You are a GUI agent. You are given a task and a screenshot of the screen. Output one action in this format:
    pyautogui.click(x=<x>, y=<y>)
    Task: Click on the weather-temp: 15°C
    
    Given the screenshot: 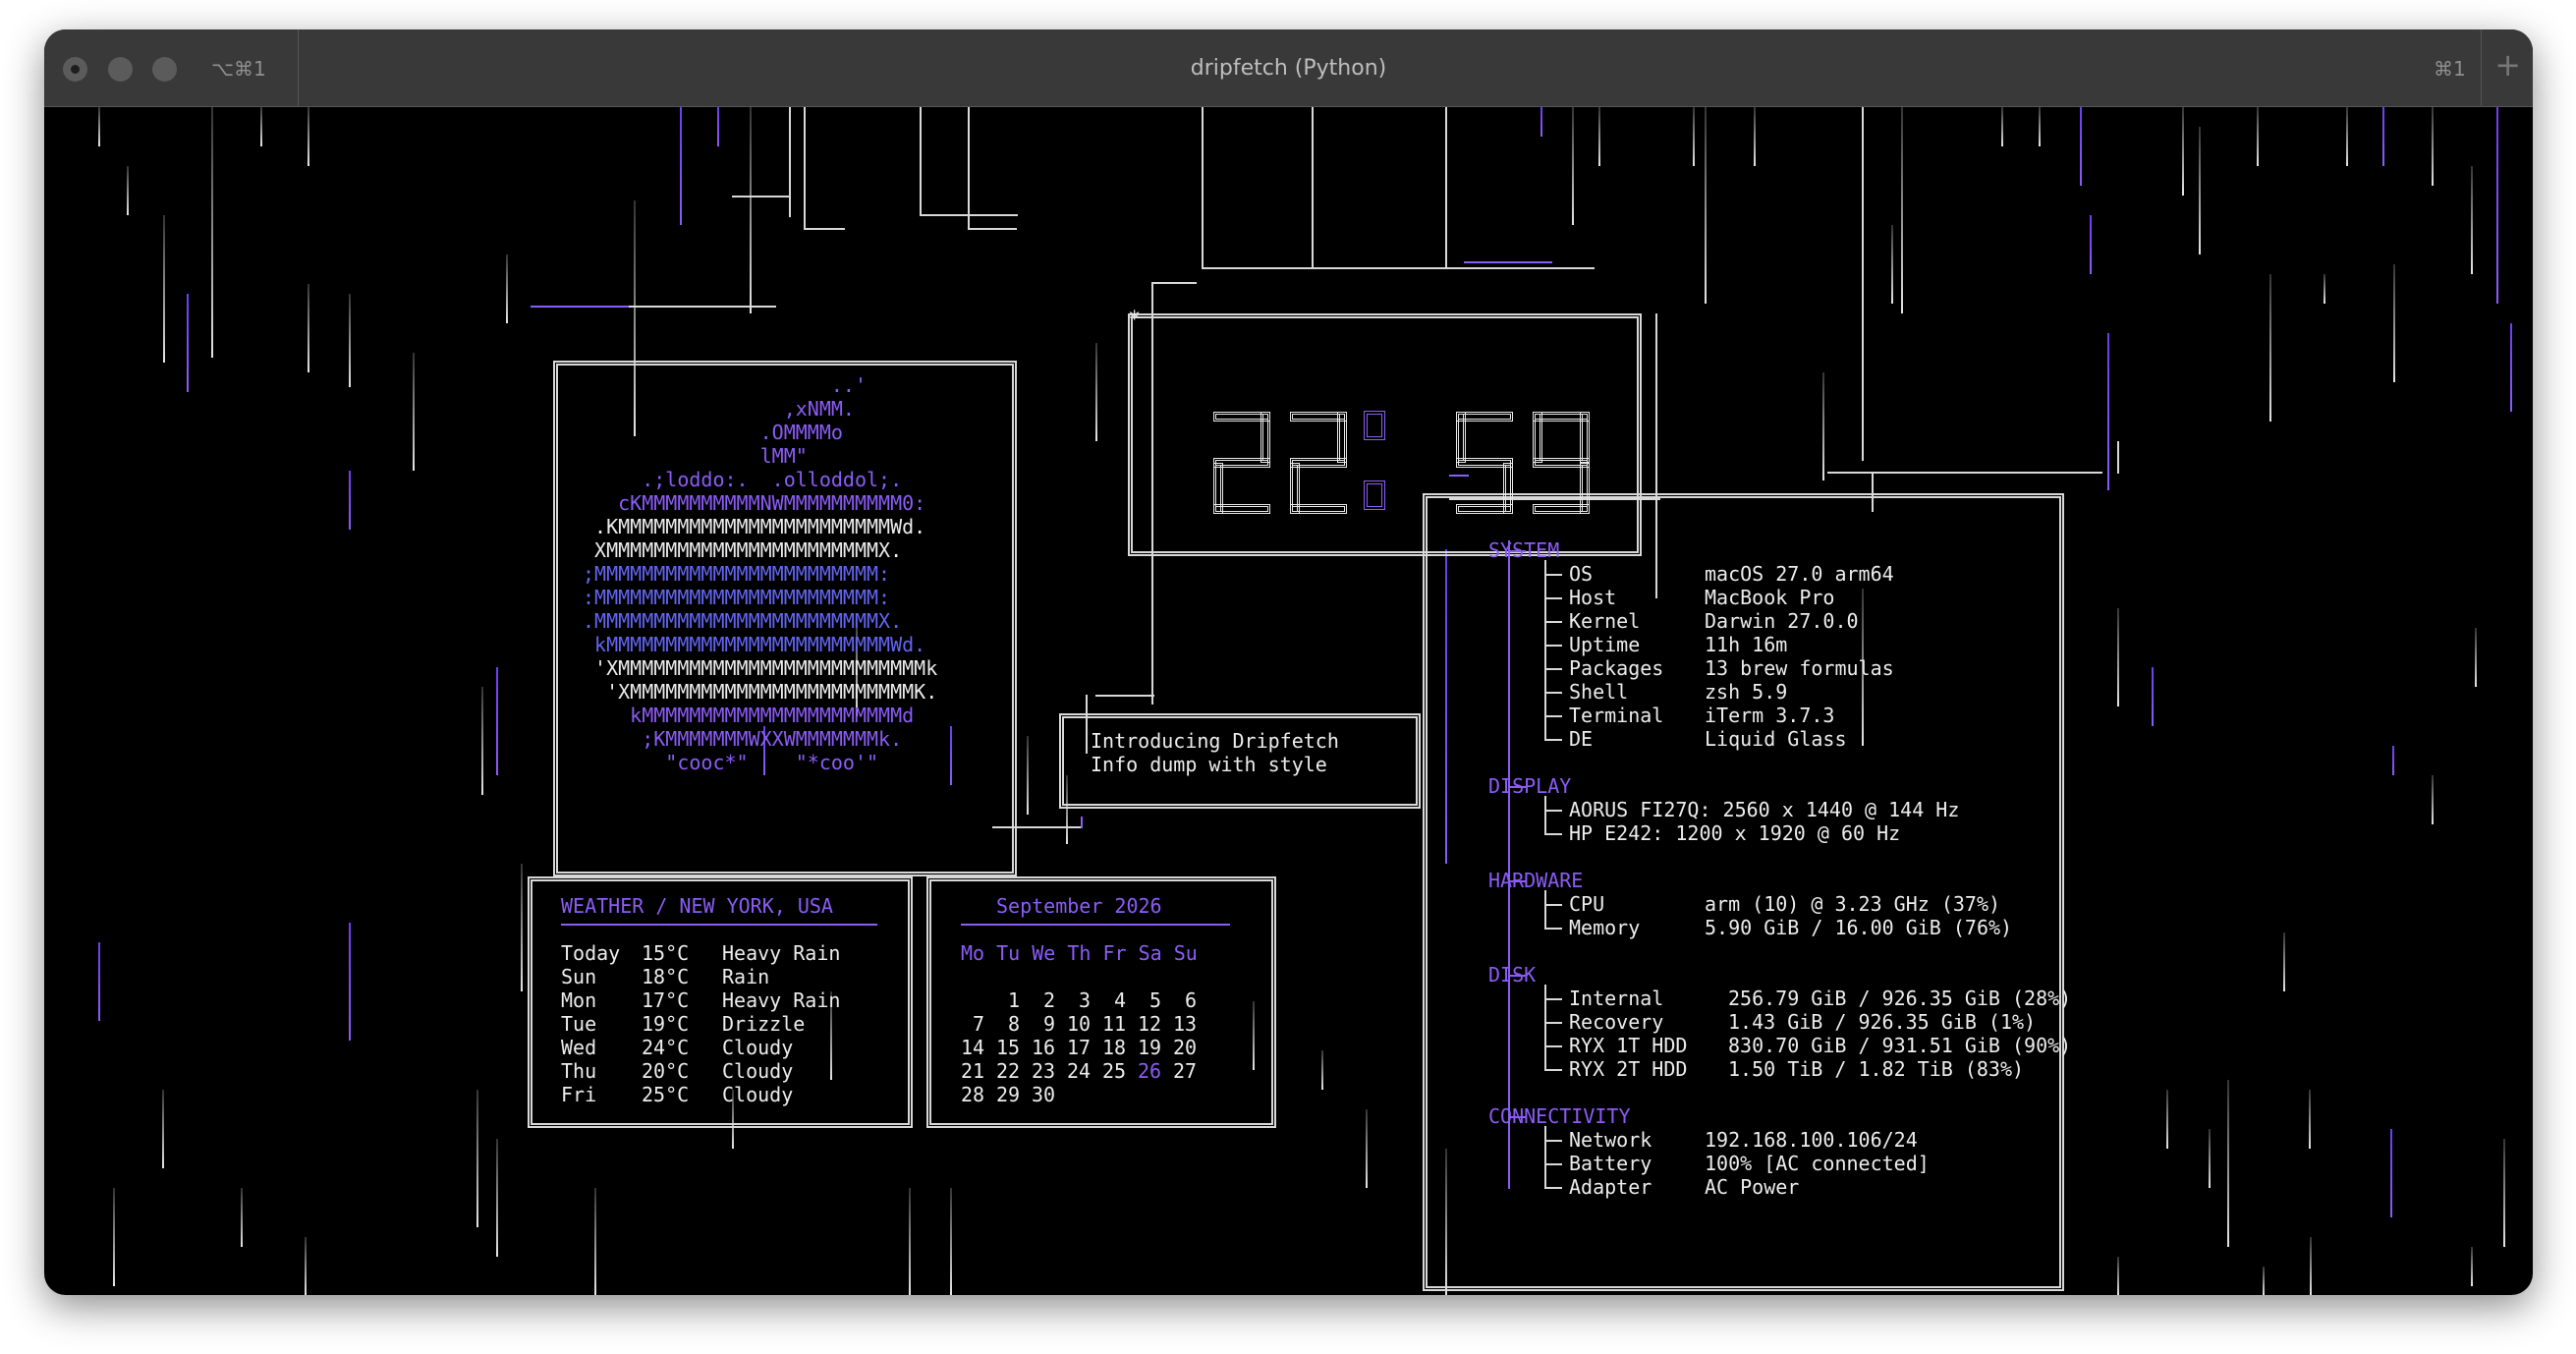 What is the action you would take?
    pyautogui.click(x=666, y=953)
    